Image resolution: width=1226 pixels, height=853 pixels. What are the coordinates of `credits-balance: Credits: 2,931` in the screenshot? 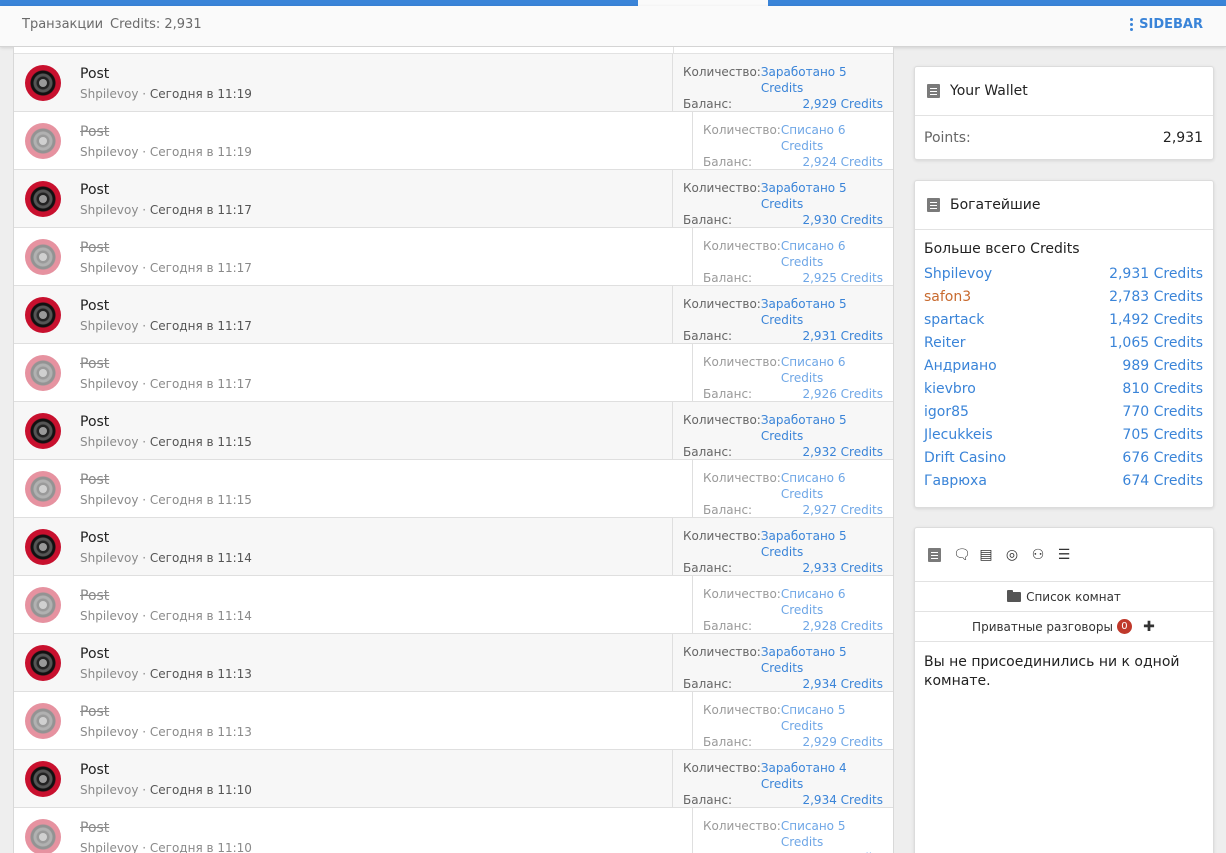 It's located at (156, 24).